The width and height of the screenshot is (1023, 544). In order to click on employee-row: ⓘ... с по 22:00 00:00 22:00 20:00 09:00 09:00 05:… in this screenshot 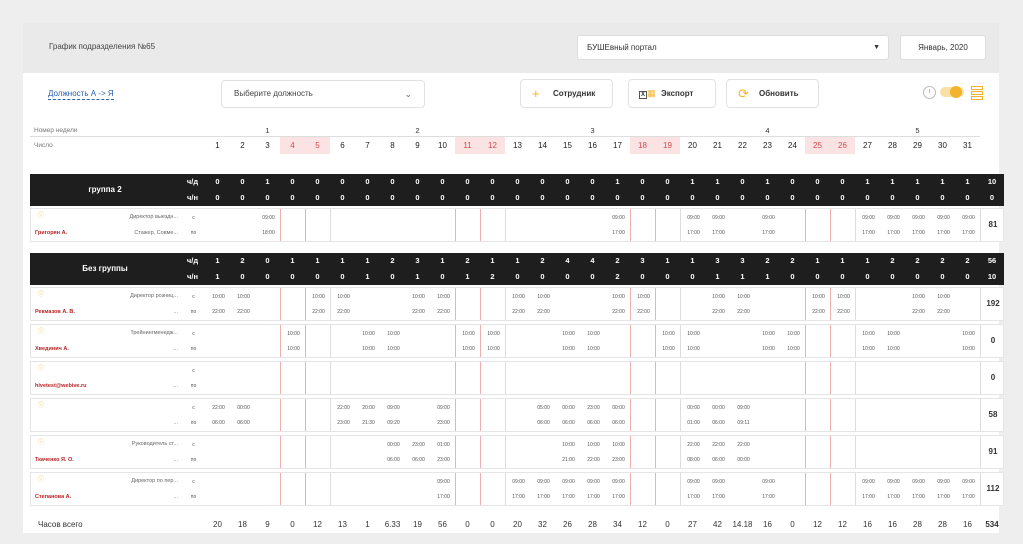, I will do `click(517, 415)`.